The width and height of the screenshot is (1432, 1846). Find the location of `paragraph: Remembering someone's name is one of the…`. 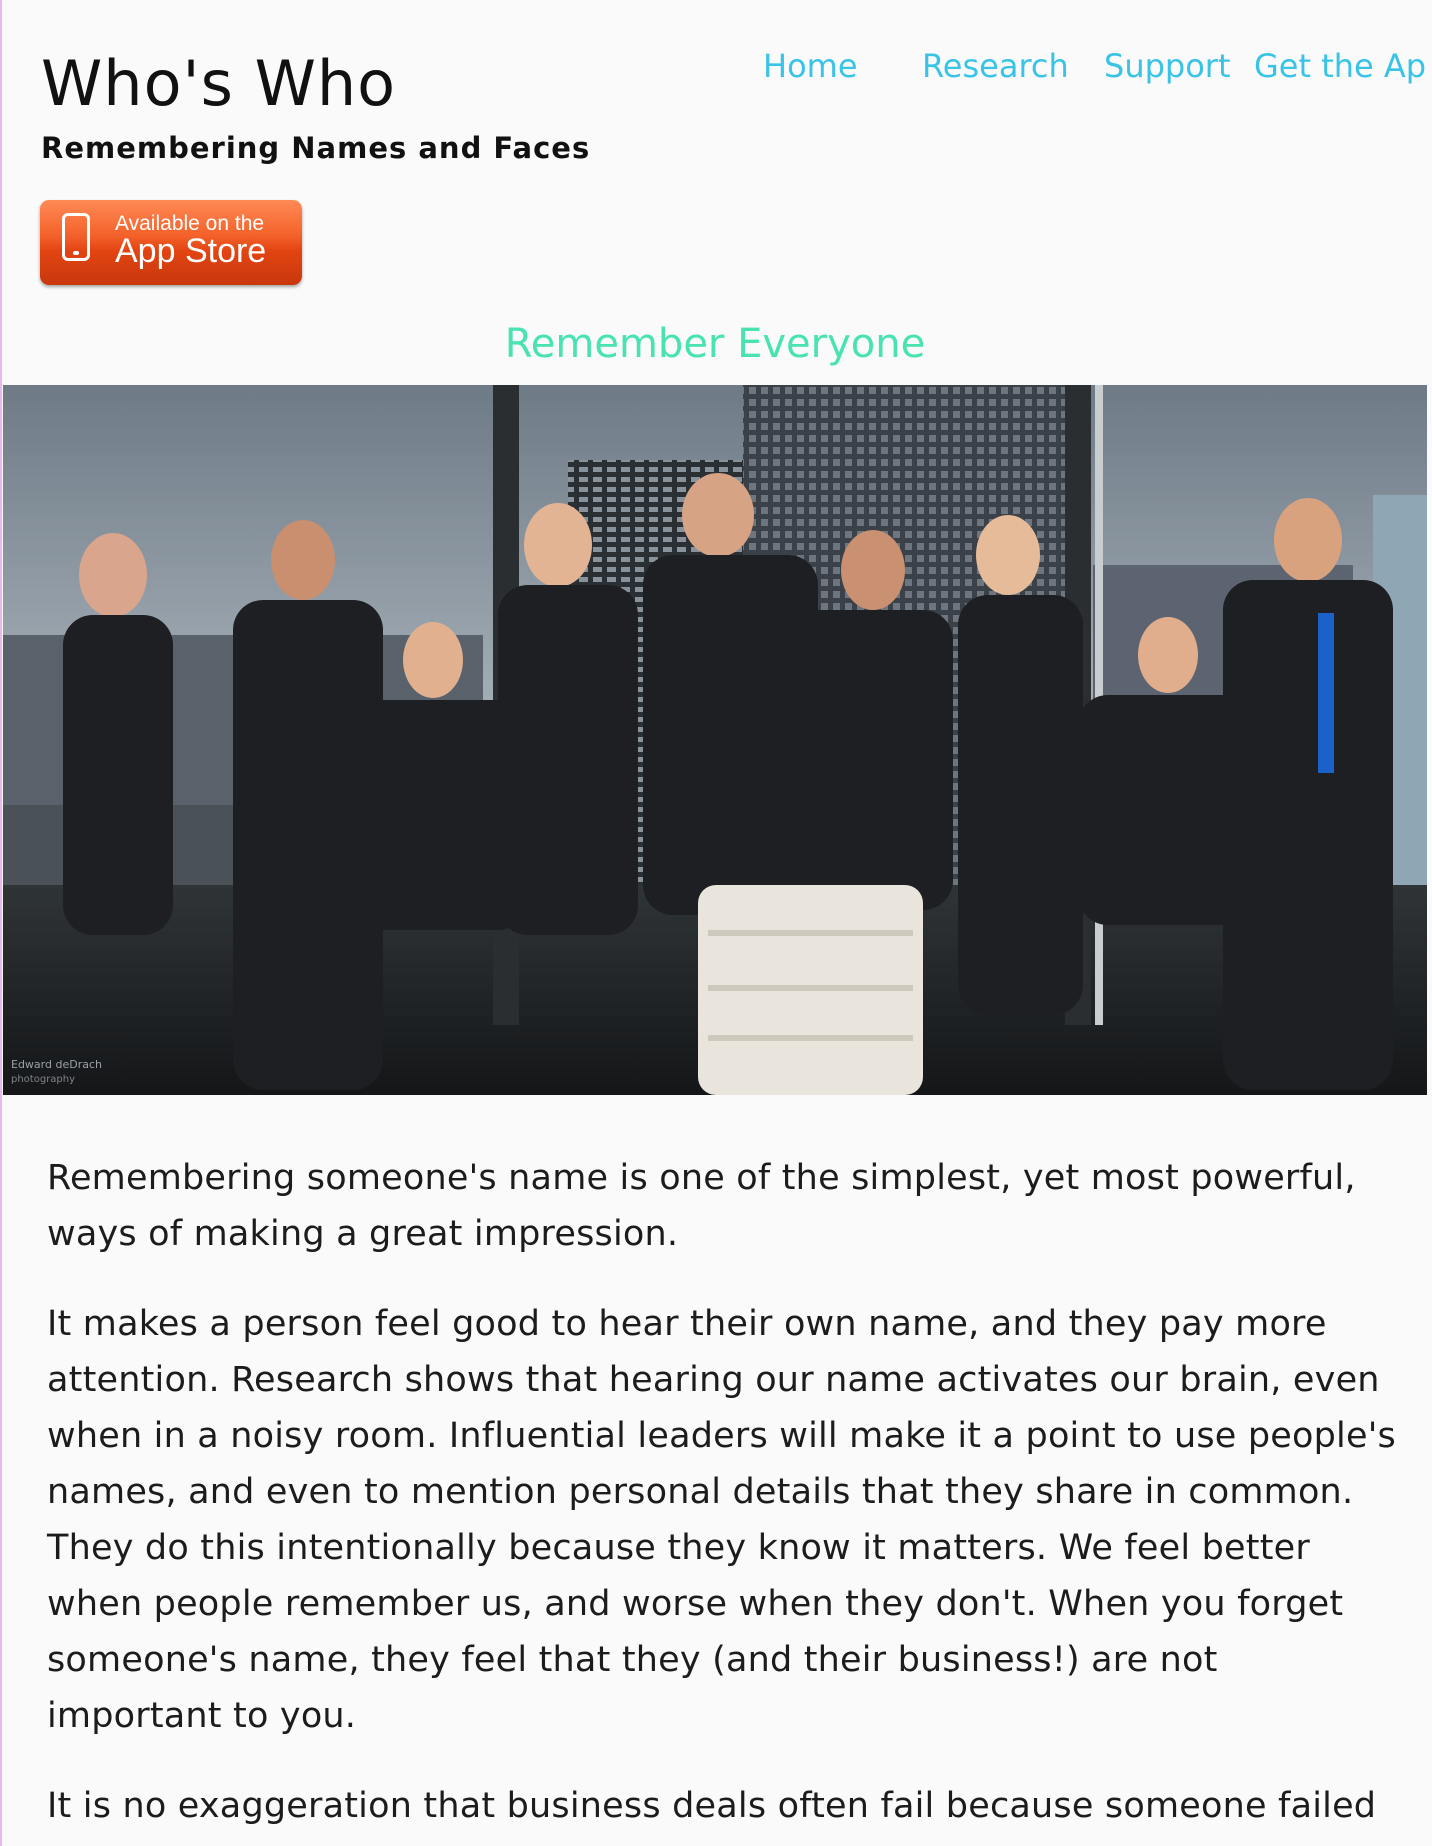

paragraph: Remembering someone's name is one of the… is located at coordinates (701, 1206).